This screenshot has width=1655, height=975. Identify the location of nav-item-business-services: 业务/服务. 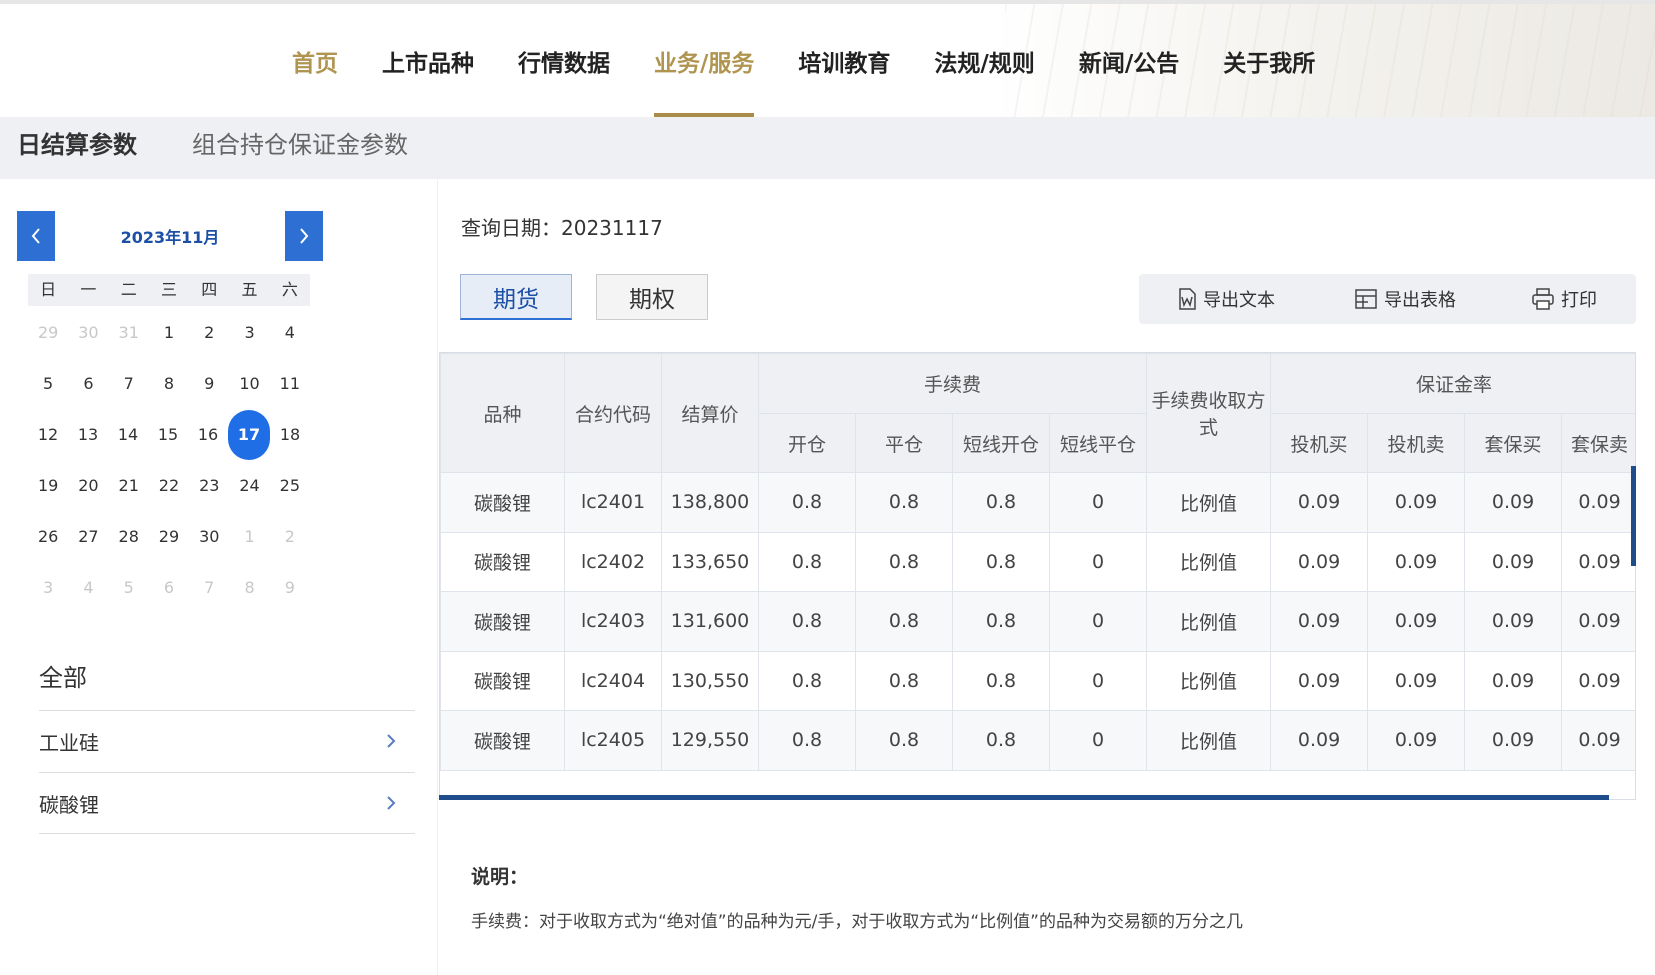
(704, 60).